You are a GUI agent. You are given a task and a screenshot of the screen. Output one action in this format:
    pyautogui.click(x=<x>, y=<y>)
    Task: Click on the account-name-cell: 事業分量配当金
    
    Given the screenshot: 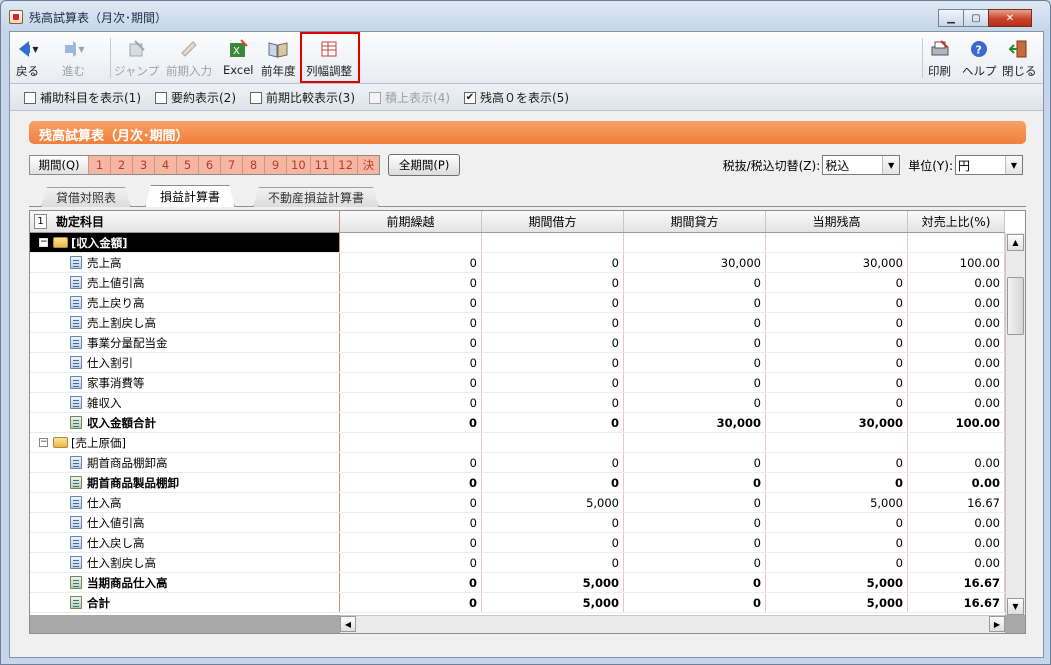 What is the action you would take?
    pyautogui.click(x=185, y=342)
    